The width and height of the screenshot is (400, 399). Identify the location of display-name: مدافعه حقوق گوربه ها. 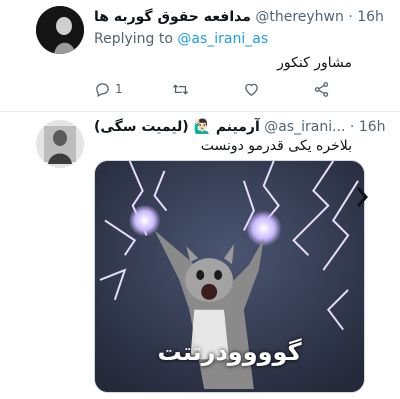
(172, 17).